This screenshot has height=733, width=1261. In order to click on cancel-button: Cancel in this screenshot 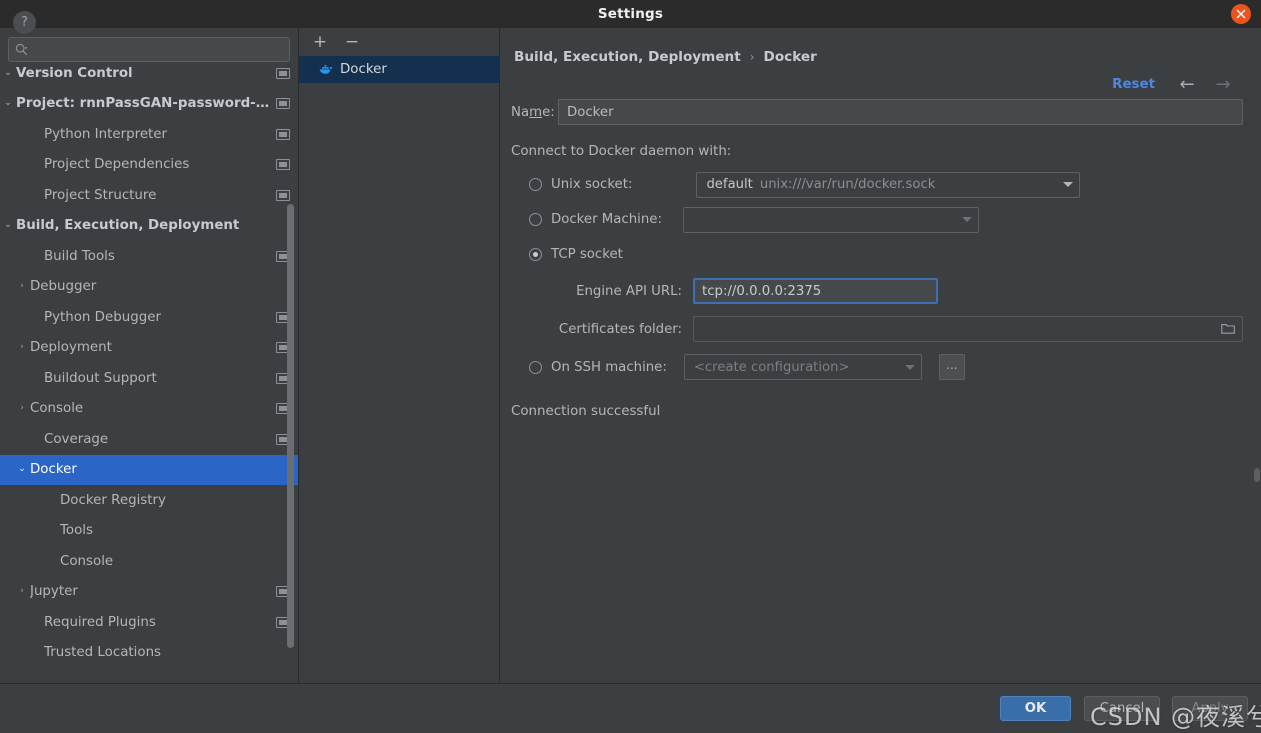, I will do `click(1122, 708)`.